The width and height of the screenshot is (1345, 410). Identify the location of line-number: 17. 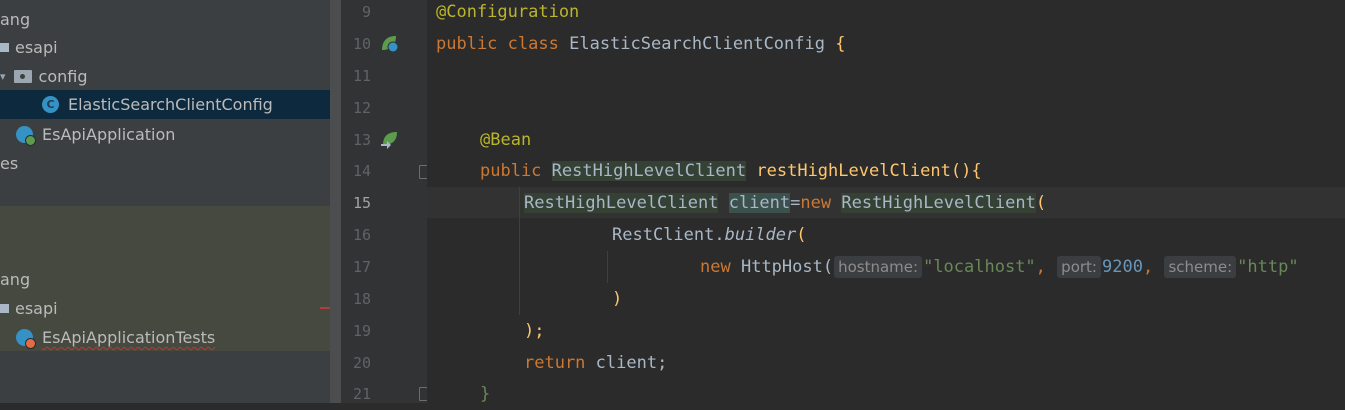
(361, 267).